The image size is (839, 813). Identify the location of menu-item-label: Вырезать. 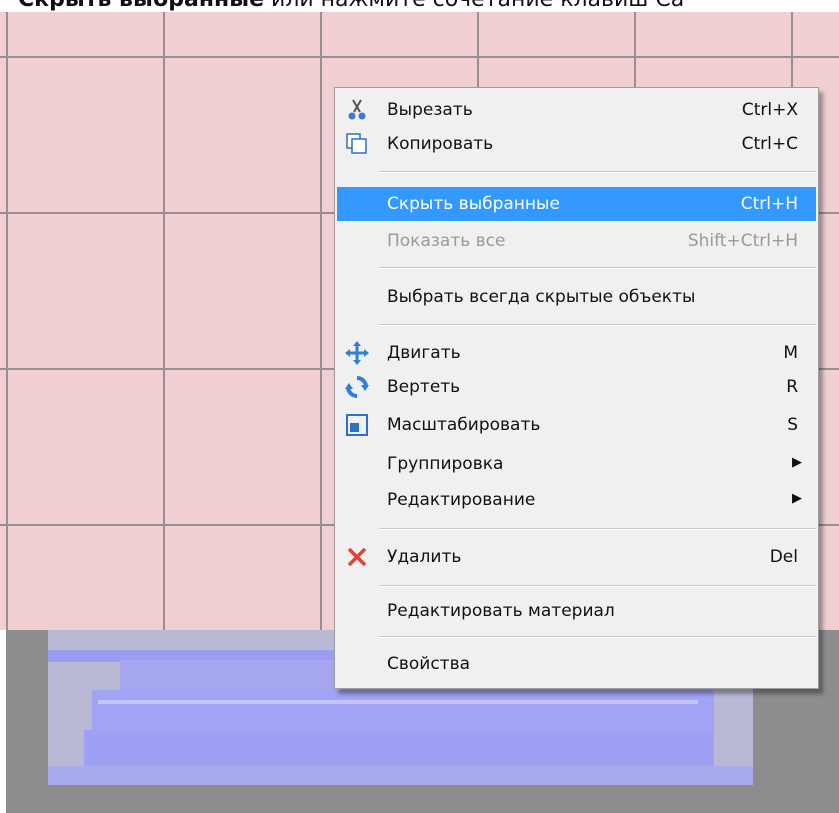
(430, 110).